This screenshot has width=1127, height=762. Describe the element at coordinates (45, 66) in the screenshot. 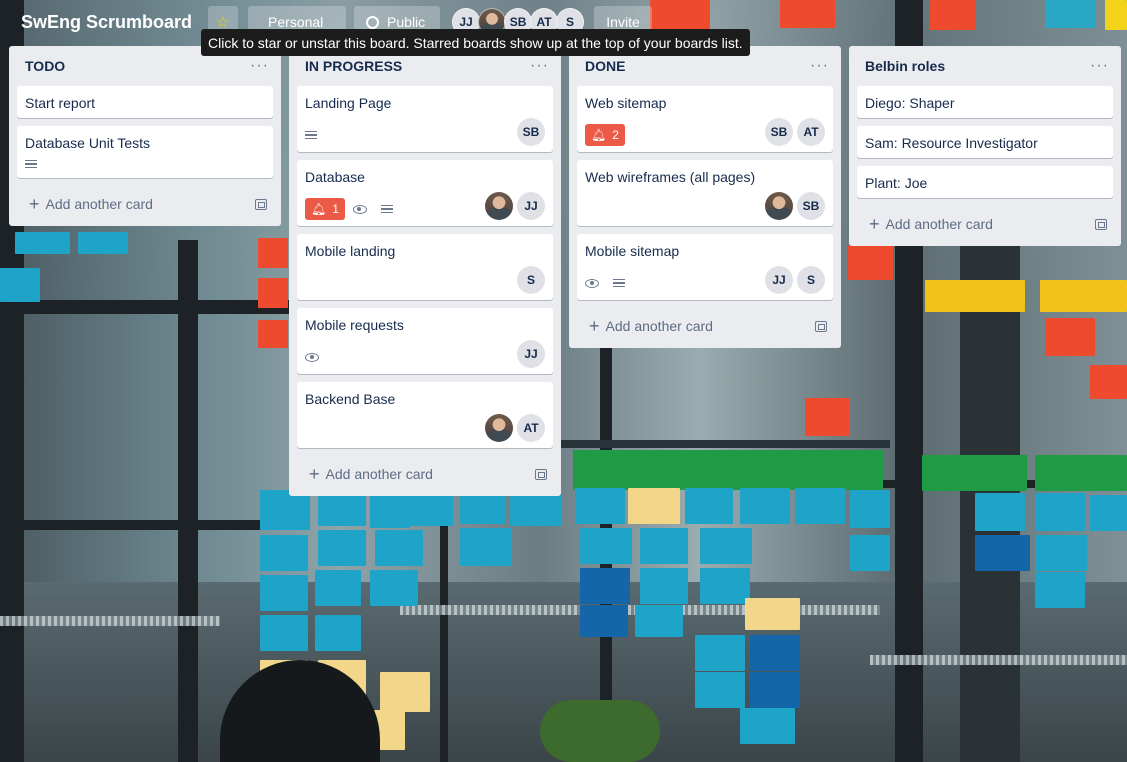

I see `list-title: TODO` at that location.